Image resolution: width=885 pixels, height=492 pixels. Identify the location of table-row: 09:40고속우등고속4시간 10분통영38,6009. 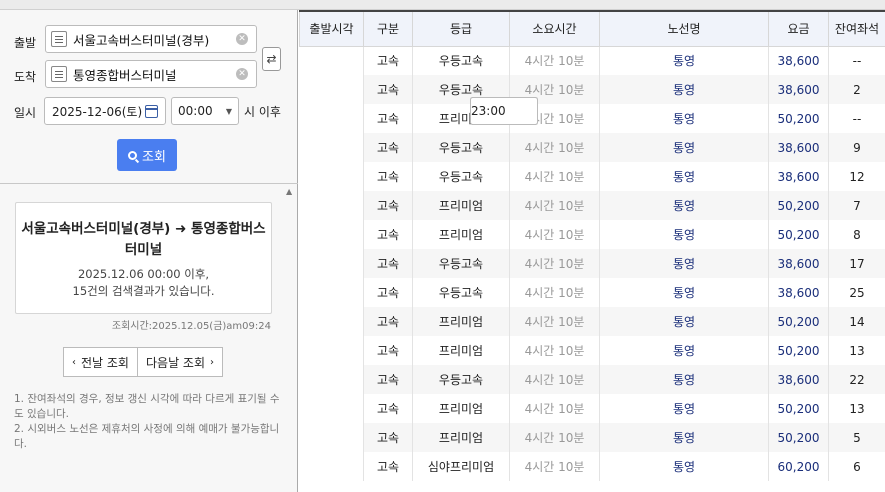
(592, 129).